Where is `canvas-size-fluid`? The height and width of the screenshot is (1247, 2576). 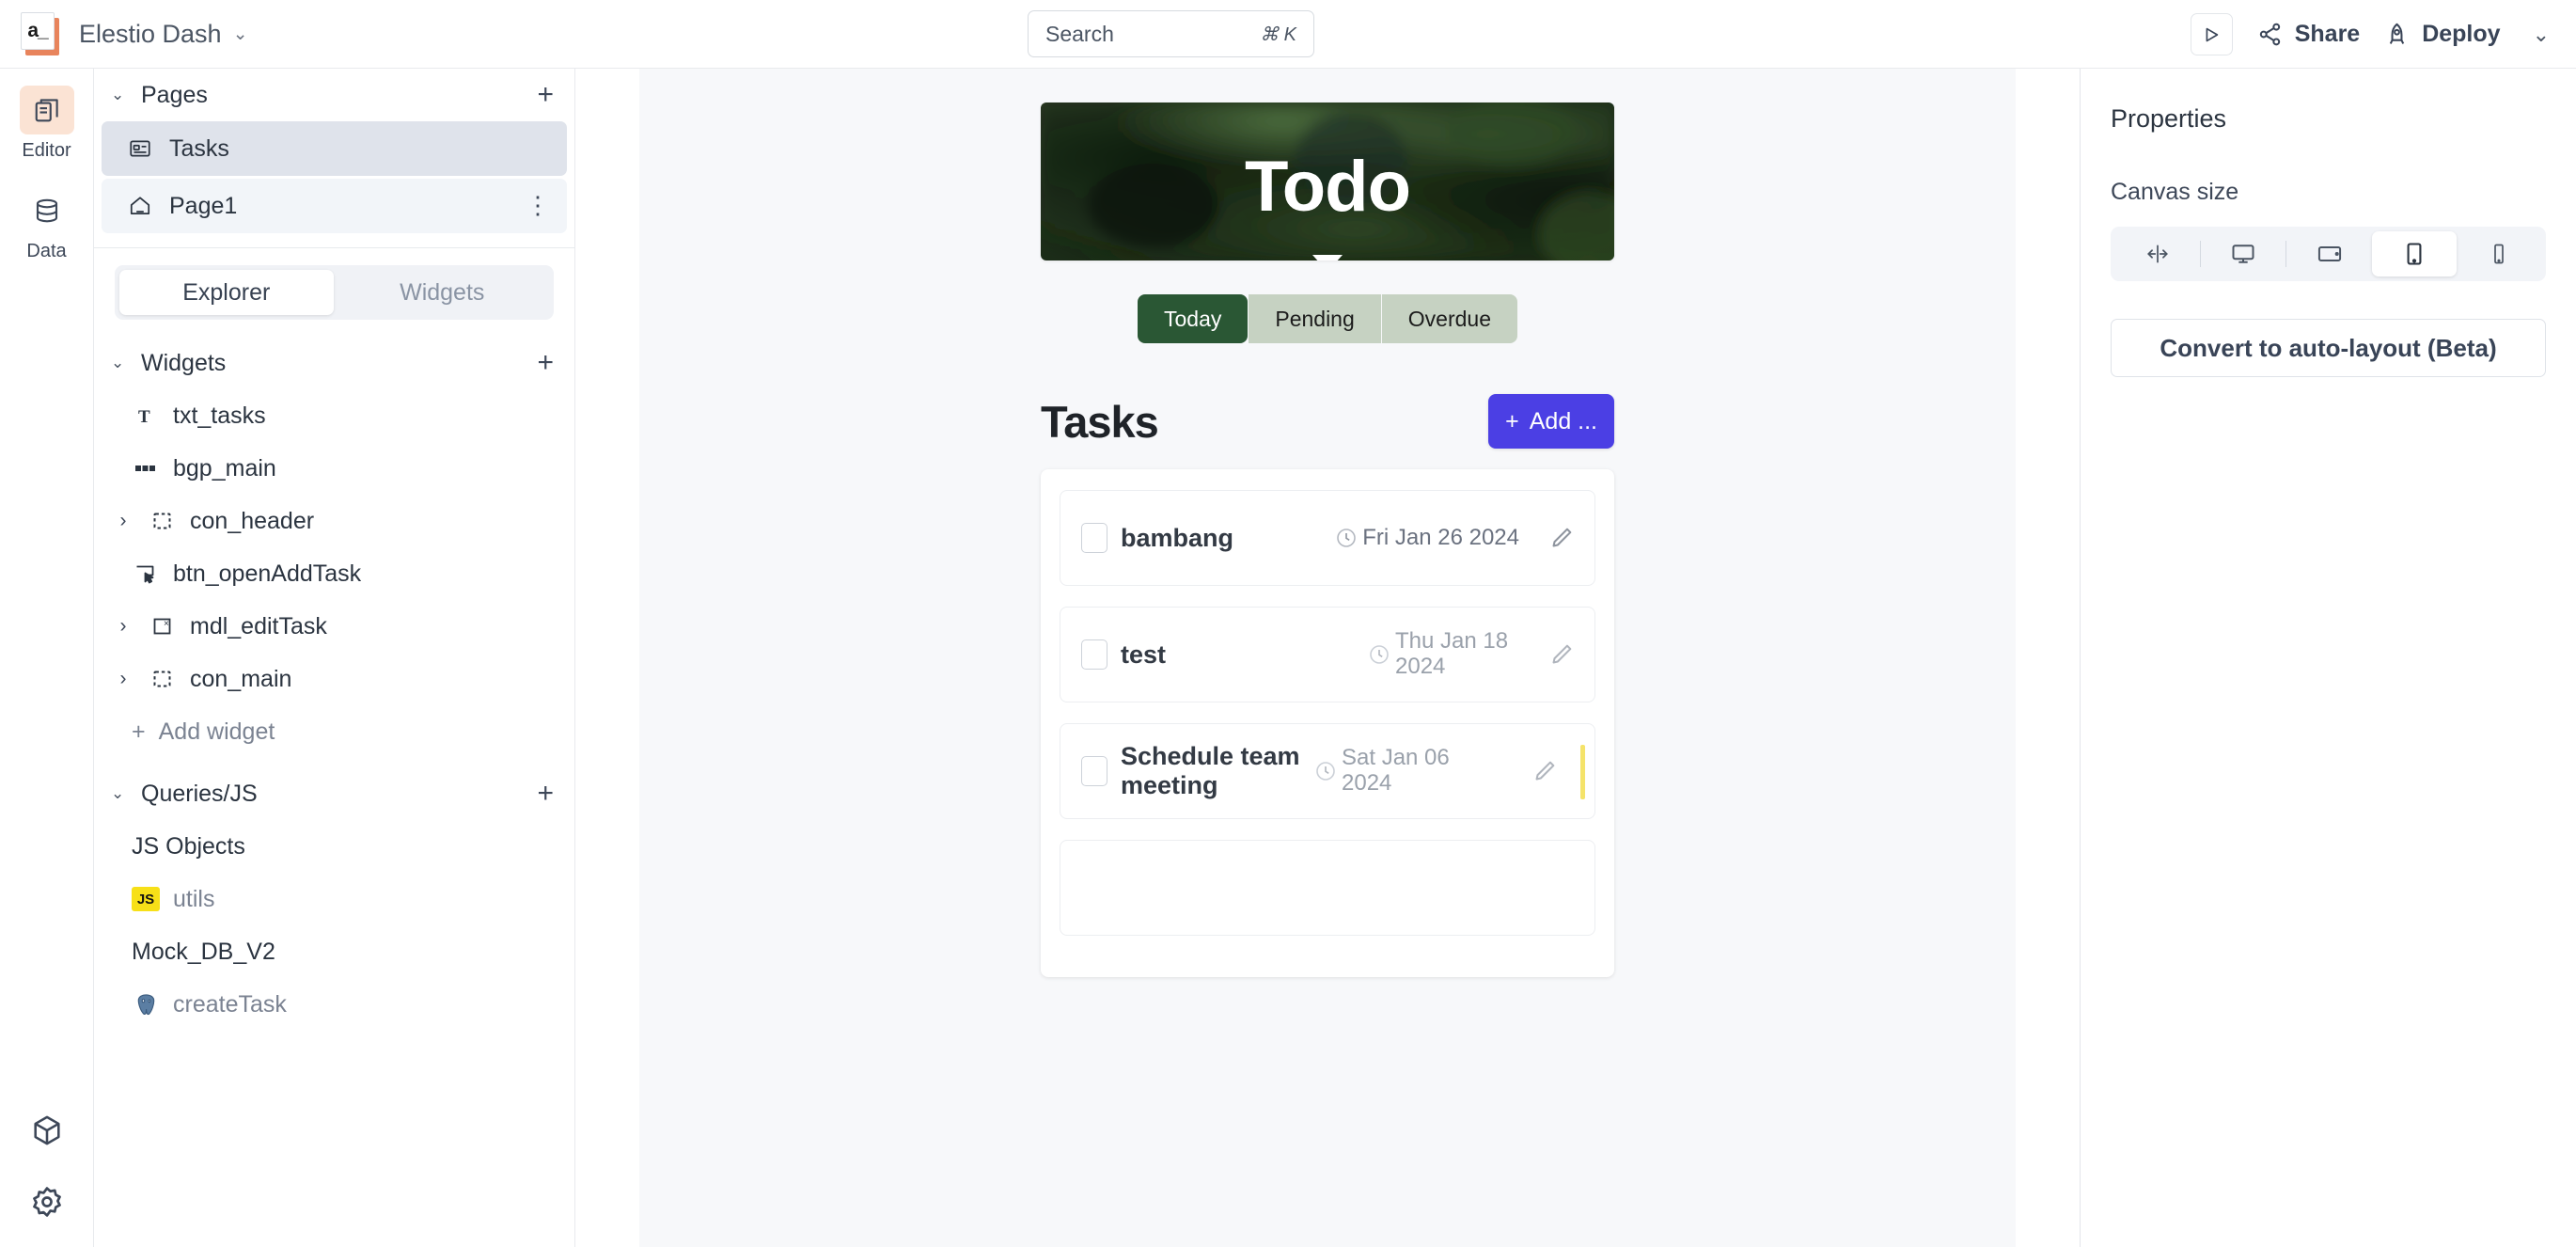 canvas-size-fluid is located at coordinates (2158, 253).